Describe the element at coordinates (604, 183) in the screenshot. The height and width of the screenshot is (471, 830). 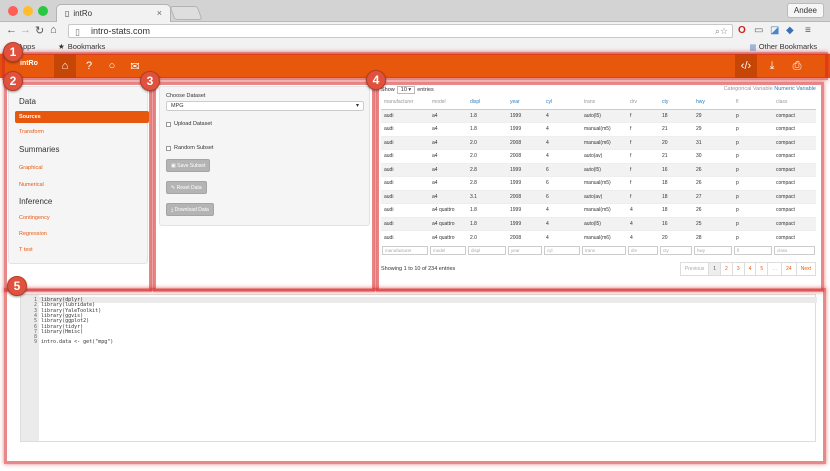
I see `table-cell-trans: manual(m5)` at that location.